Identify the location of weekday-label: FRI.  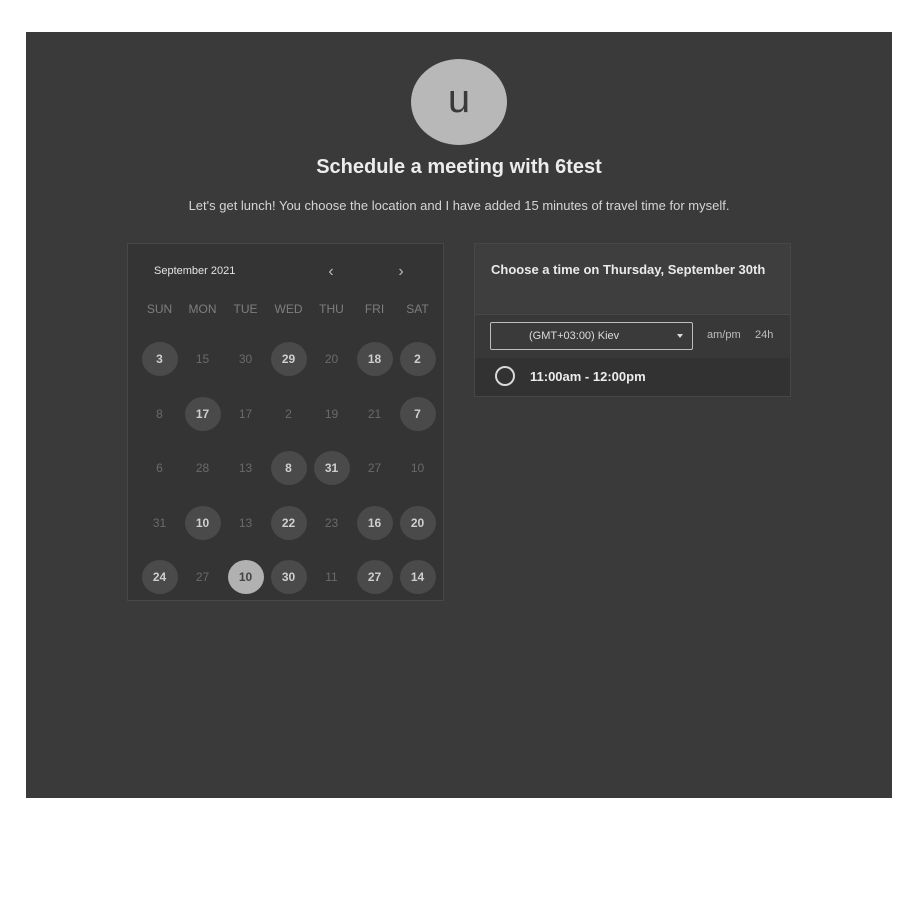
(374, 309).